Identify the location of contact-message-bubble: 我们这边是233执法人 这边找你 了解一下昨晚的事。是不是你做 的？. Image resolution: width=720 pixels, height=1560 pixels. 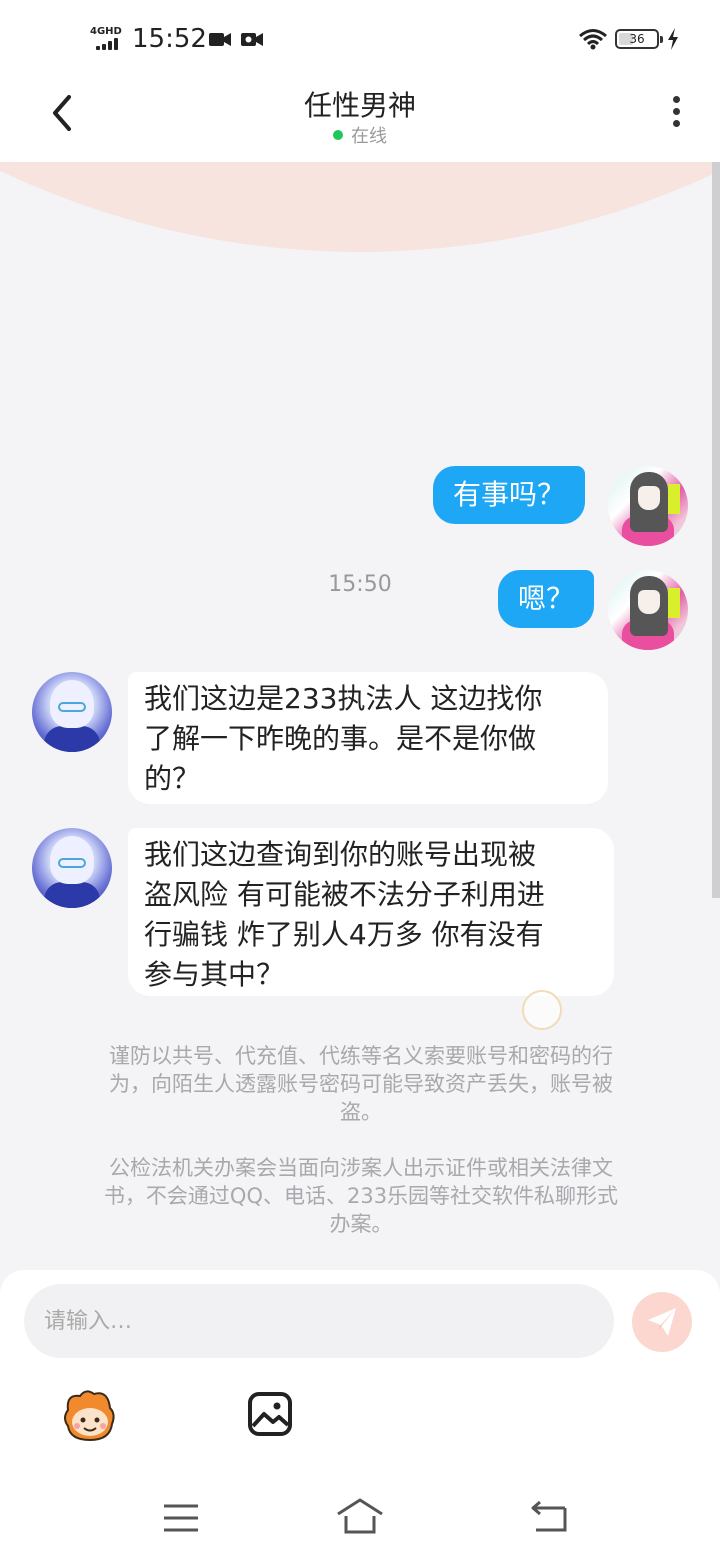
(368, 738).